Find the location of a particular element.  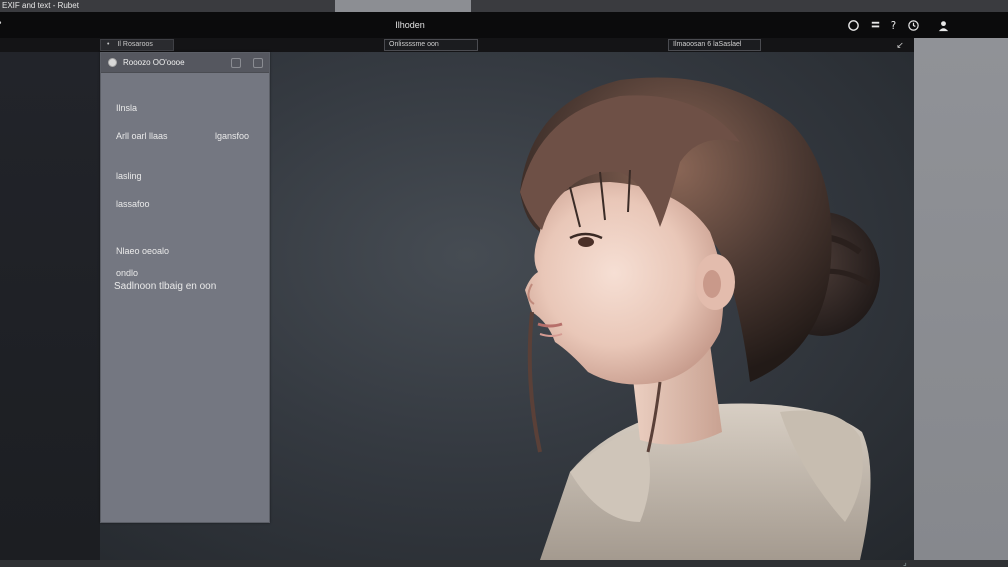

document-tab: • Il Rosaroos is located at coordinates (137, 45).